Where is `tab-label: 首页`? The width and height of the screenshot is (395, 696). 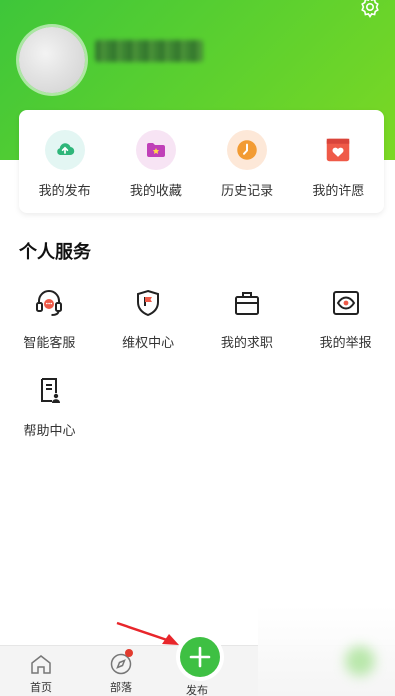 tab-label: 首页 is located at coordinates (41, 687).